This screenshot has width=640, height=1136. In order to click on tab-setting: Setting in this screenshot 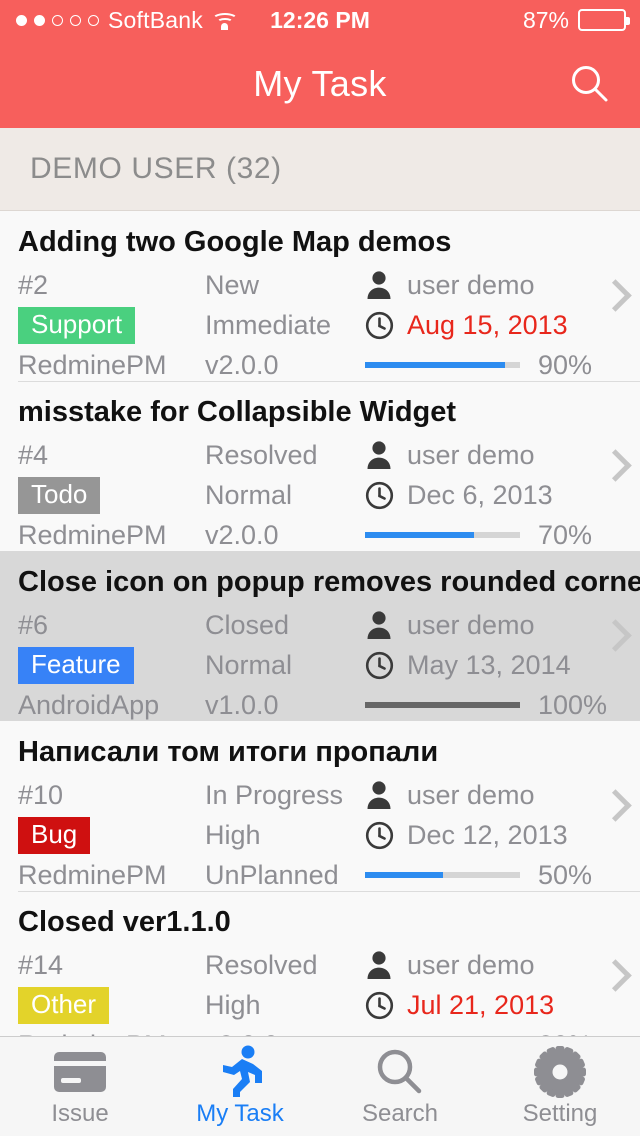, I will do `click(560, 1086)`.